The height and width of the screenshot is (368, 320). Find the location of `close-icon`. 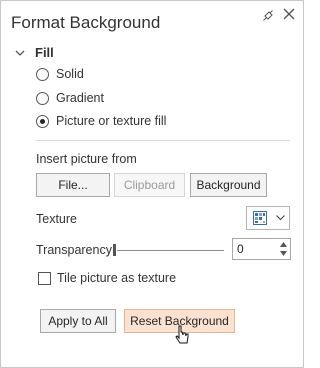

close-icon is located at coordinates (289, 14).